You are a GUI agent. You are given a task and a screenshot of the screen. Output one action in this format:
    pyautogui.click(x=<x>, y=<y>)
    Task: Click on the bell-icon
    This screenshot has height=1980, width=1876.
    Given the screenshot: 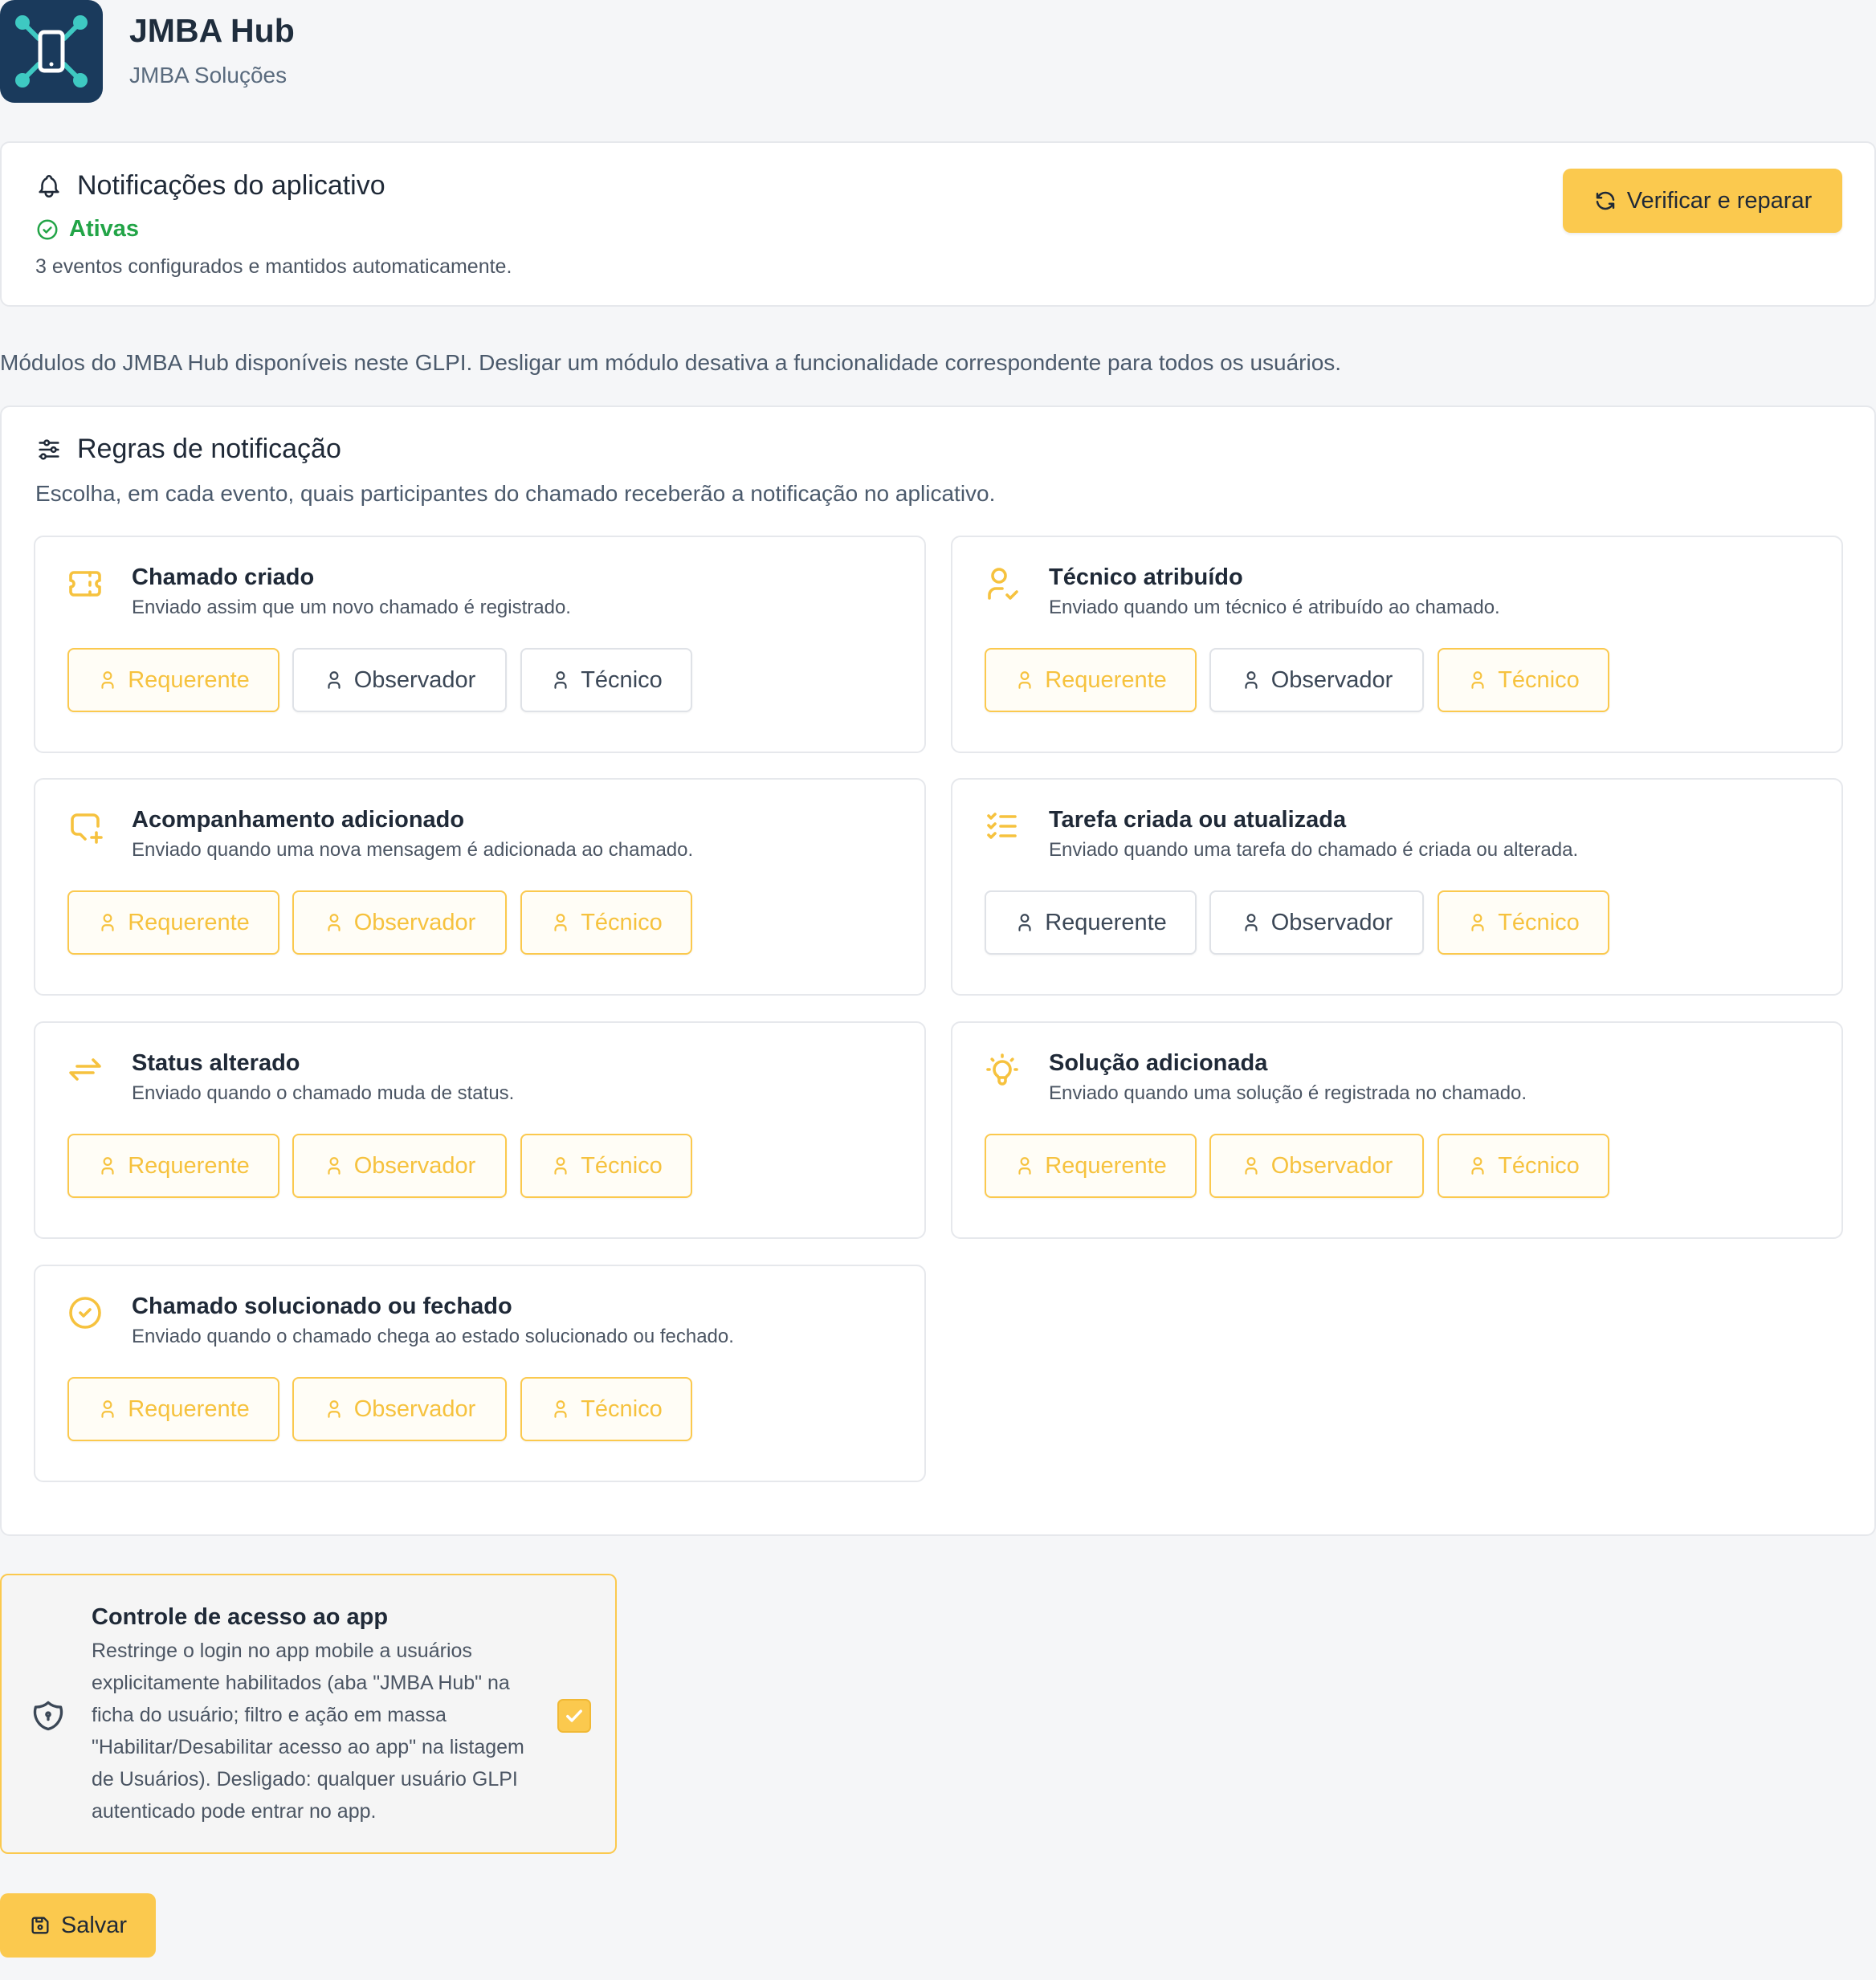 What is the action you would take?
    pyautogui.click(x=49, y=186)
    